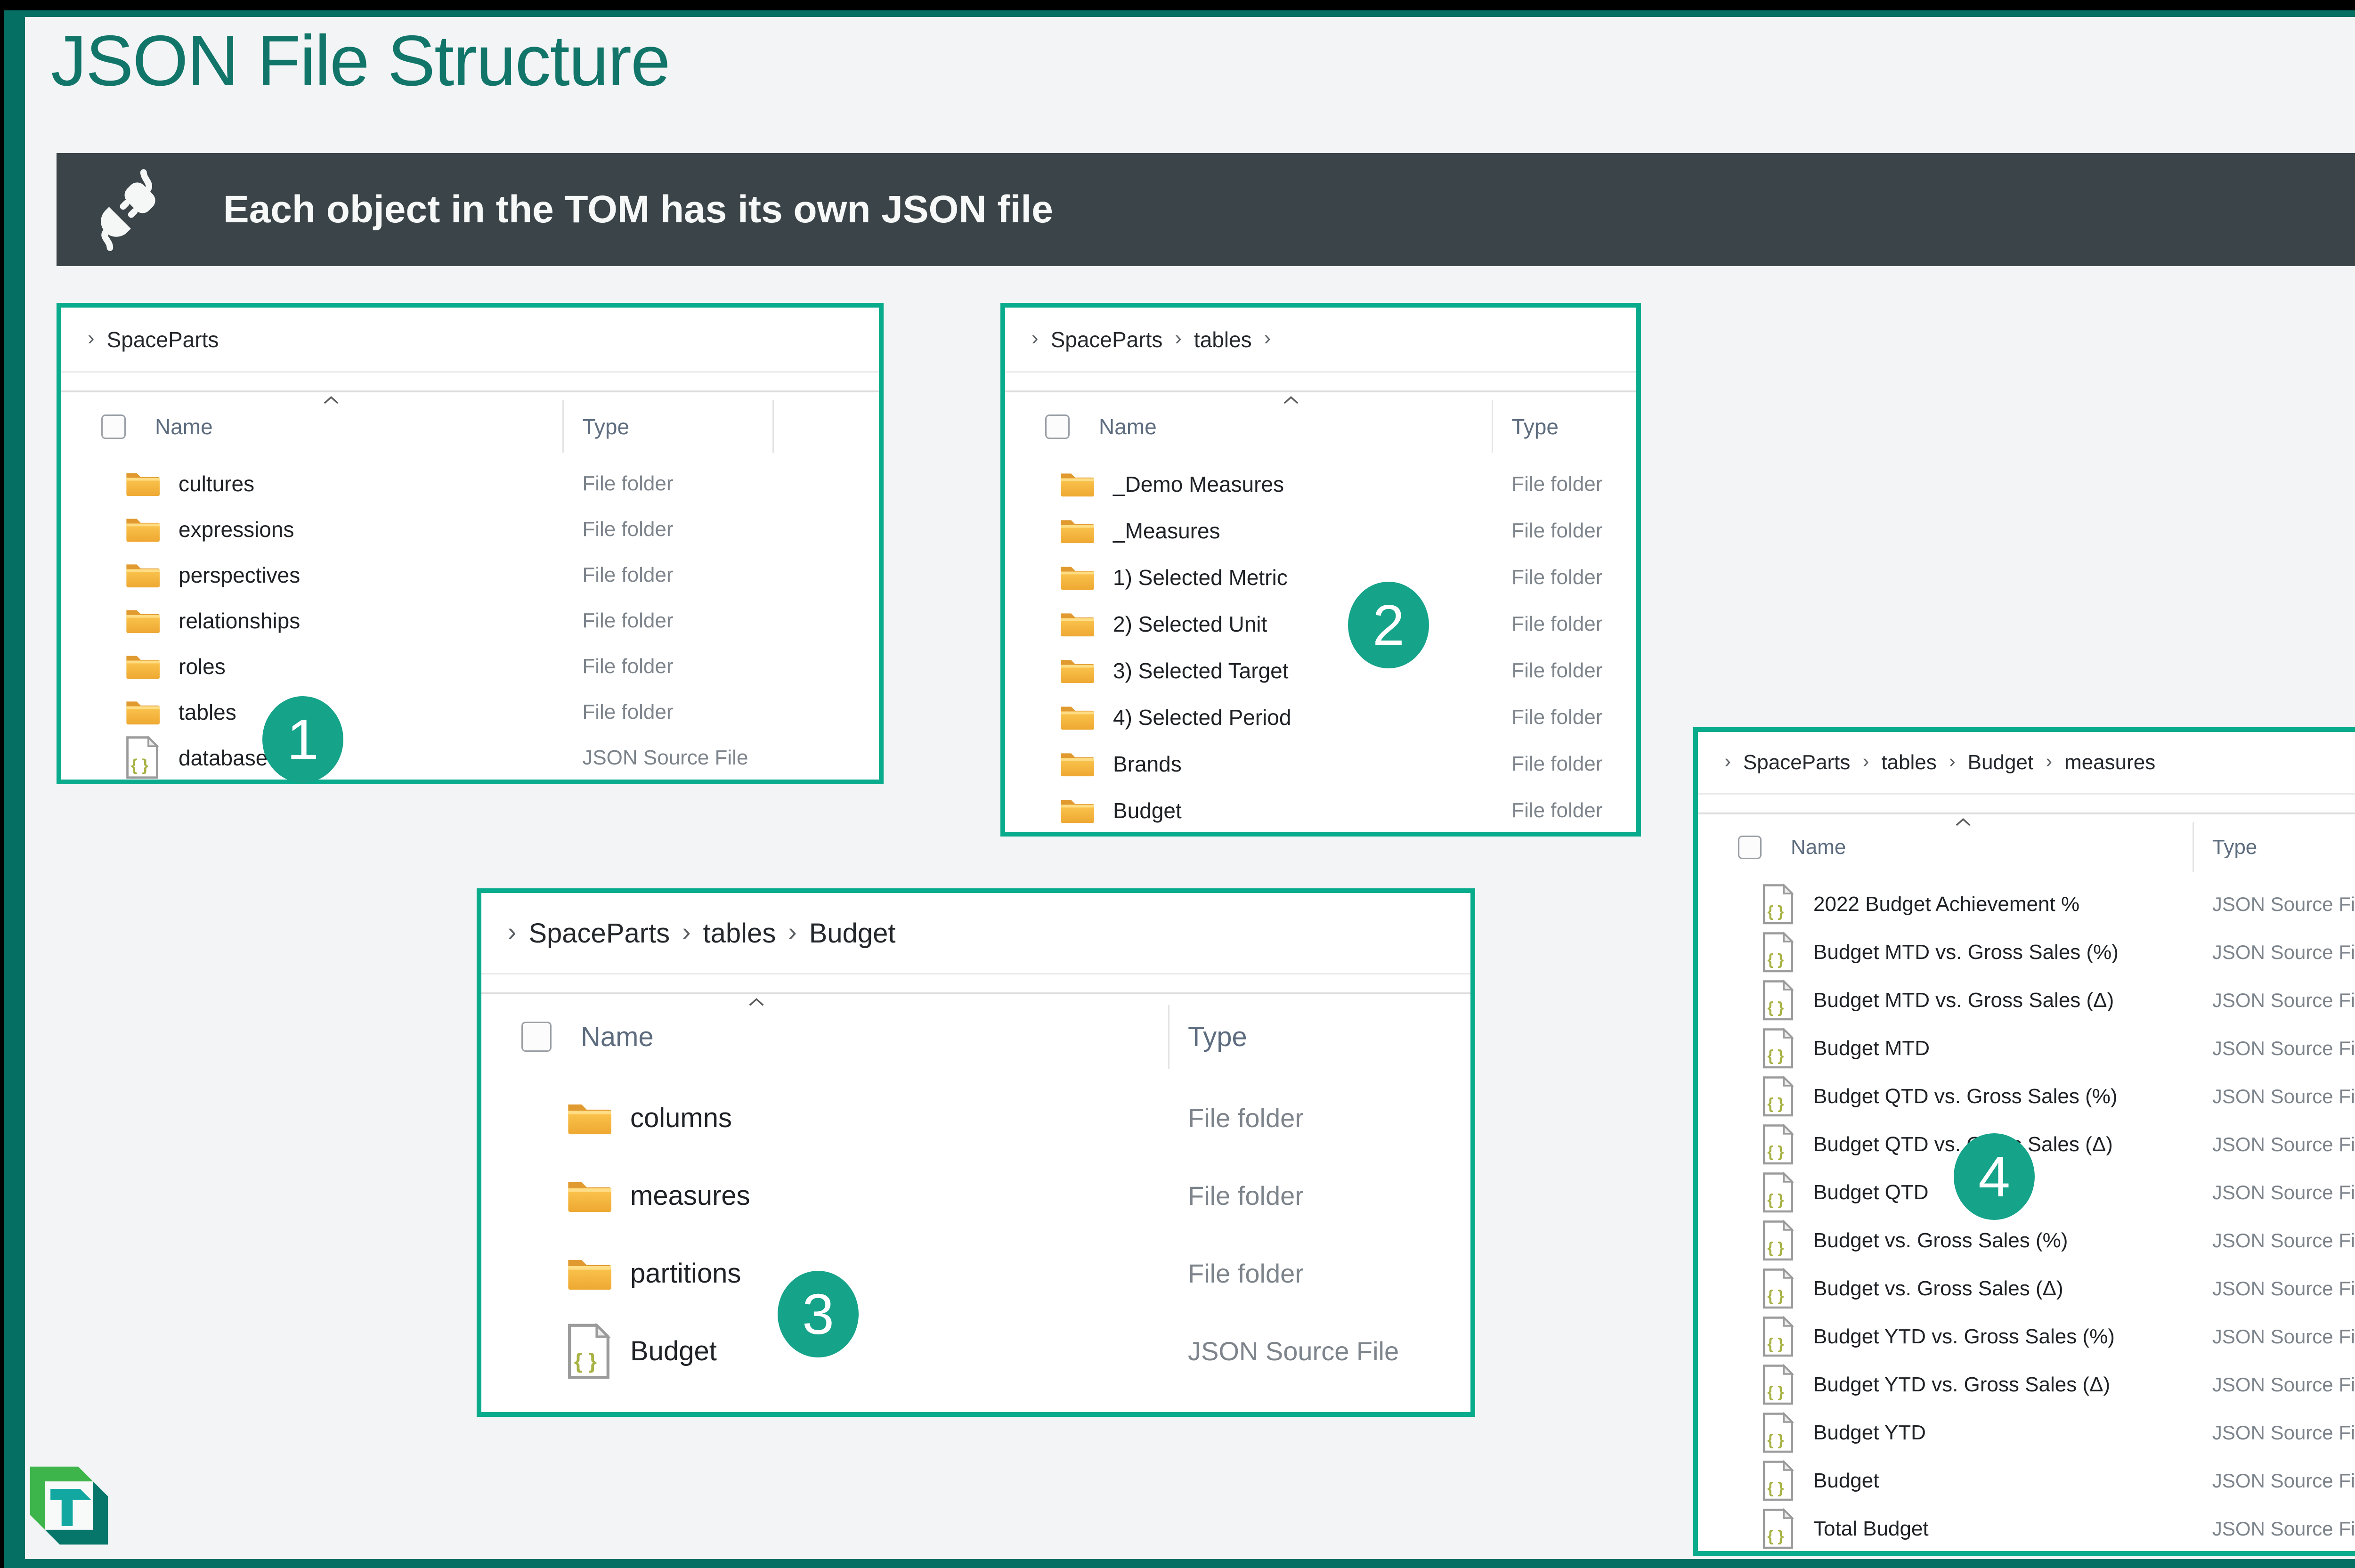 The height and width of the screenshot is (1568, 2355). What do you see at coordinates (1320, 577) in the screenshot?
I see `file-row: 1) Selected Metric File folder` at bounding box center [1320, 577].